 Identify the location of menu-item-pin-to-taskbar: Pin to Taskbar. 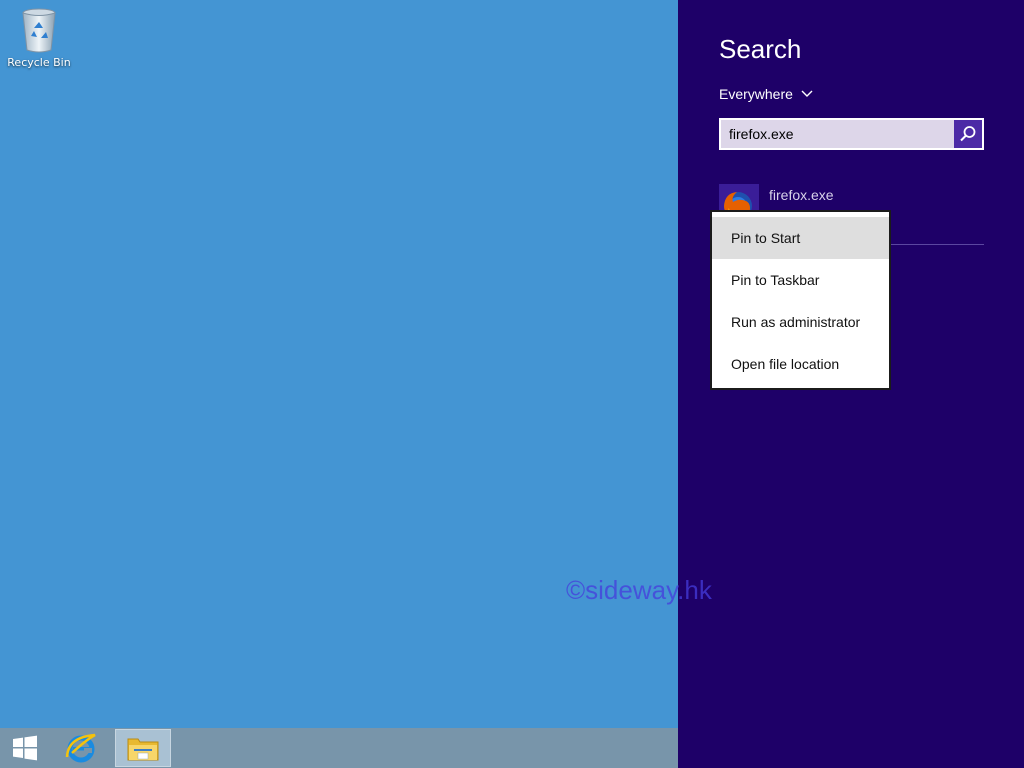
(800, 280).